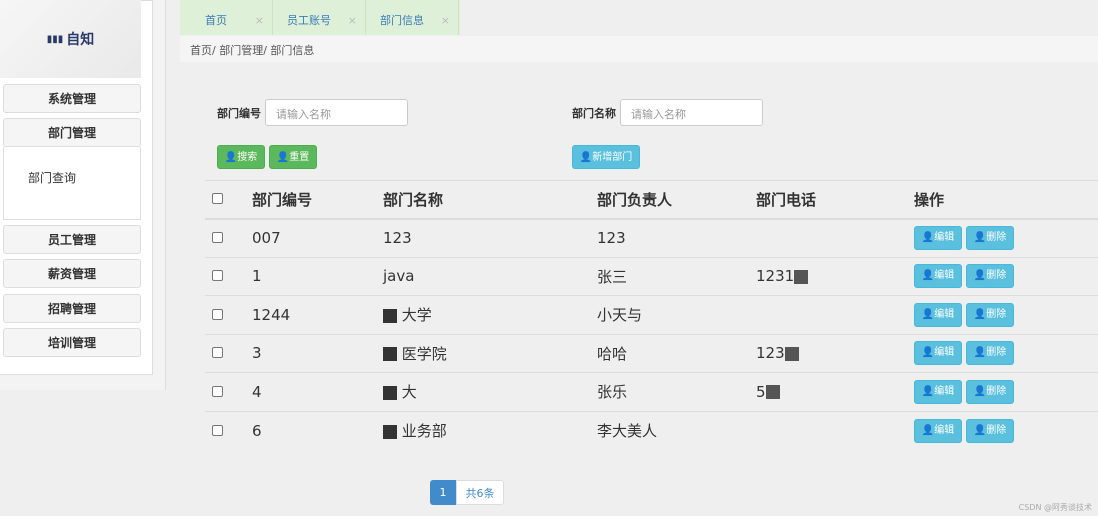  I want to click on logo: ▮▮▮ 自知, so click(70, 39).